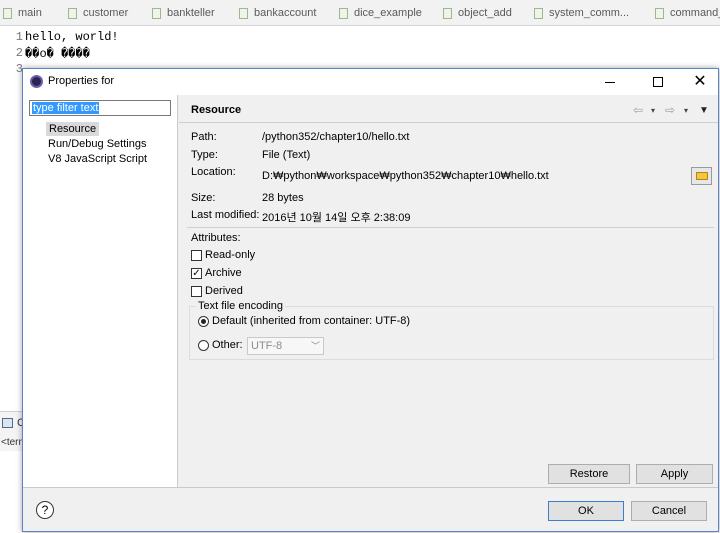  I want to click on line-text: ��o� ����, so click(57, 53).